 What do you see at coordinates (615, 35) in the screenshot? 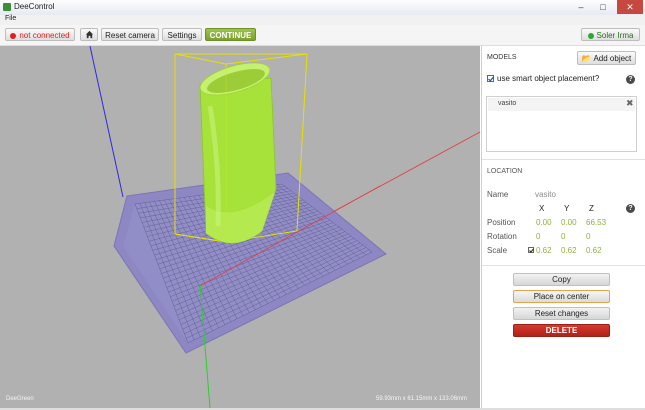
I see `user-label: Soler Irma` at bounding box center [615, 35].